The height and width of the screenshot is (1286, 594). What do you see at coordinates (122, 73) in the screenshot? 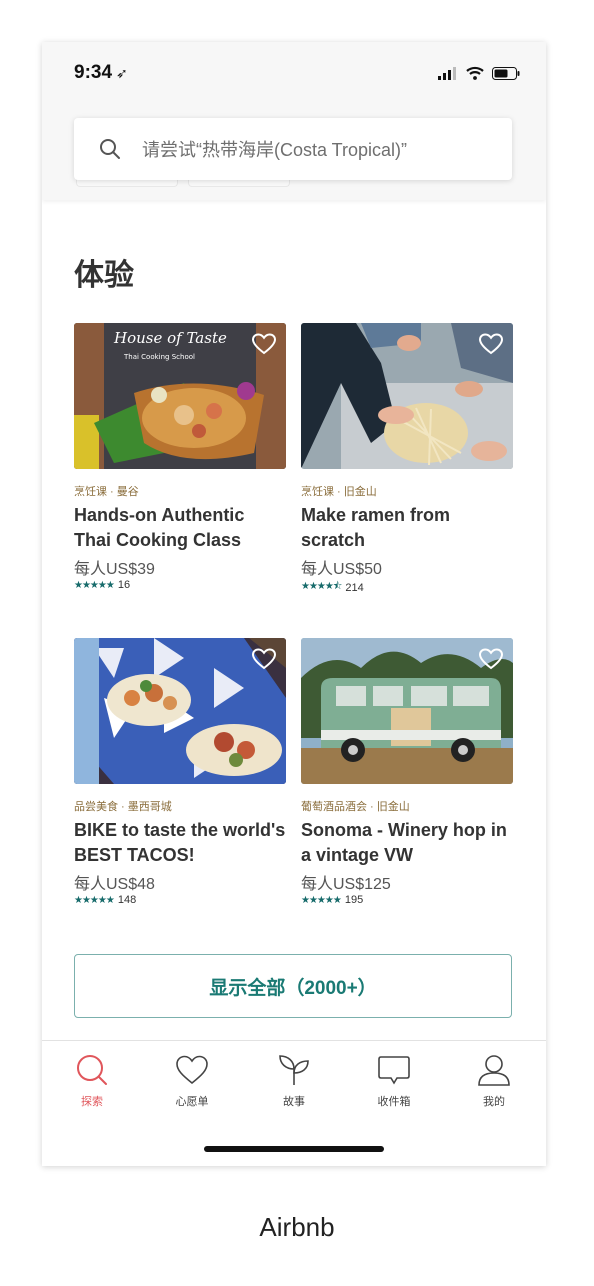
I see `location-arrow-icon: ➶` at bounding box center [122, 73].